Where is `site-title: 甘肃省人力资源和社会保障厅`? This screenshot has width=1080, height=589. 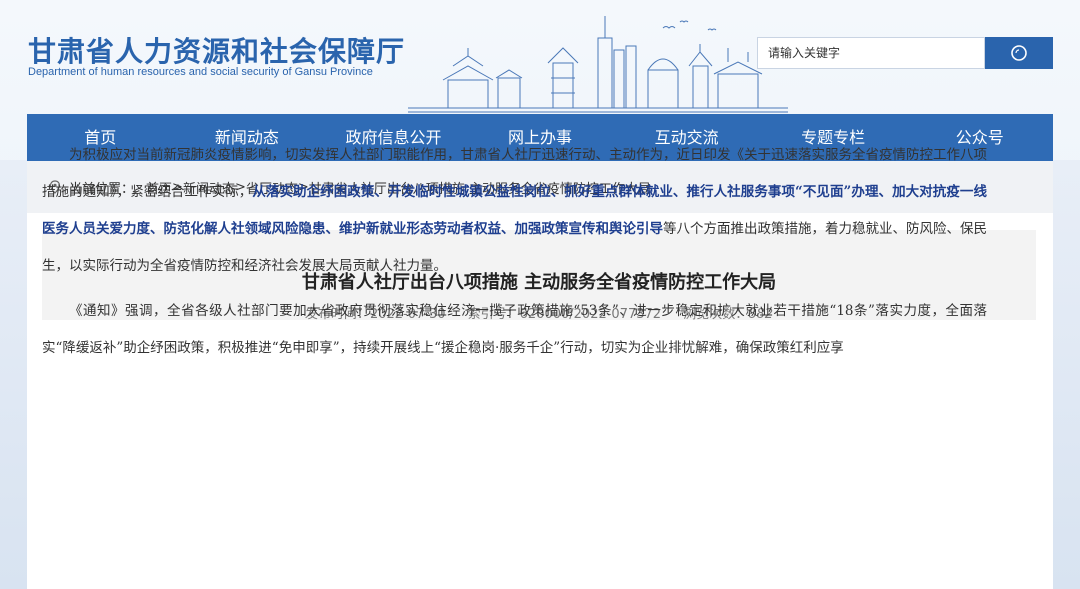
site-title: 甘肃省人力资源和社会保障厅 is located at coordinates (216, 50).